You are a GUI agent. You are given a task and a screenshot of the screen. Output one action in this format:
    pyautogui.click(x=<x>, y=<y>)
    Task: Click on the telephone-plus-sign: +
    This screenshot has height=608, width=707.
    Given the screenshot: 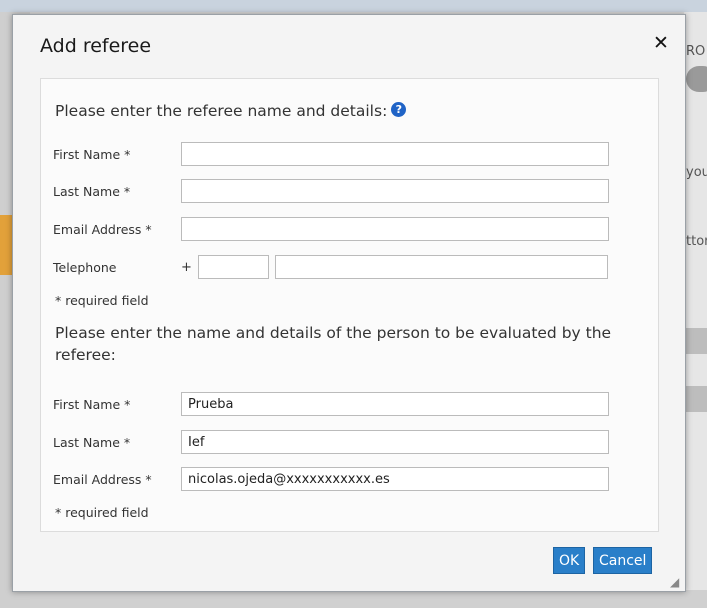 What is the action you would take?
    pyautogui.click(x=186, y=267)
    